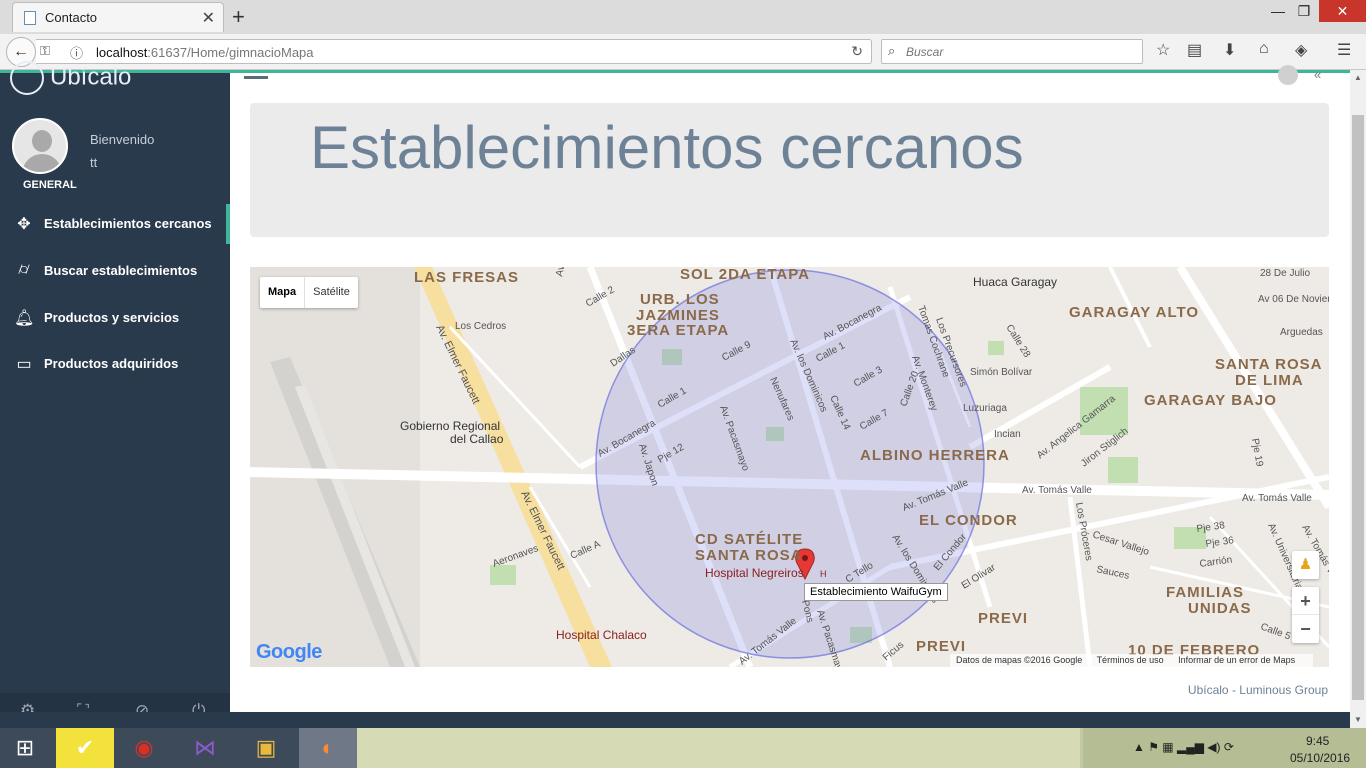 The height and width of the screenshot is (768, 1366). What do you see at coordinates (205, 748) in the screenshot?
I see `visual-studio-icon: ⋈` at bounding box center [205, 748].